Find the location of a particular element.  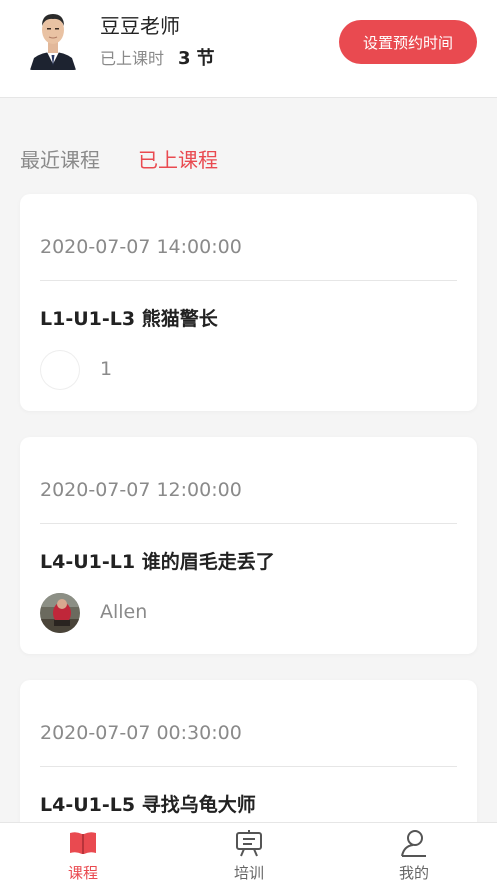

teacher-name: 豆豆老师 is located at coordinates (140, 26).